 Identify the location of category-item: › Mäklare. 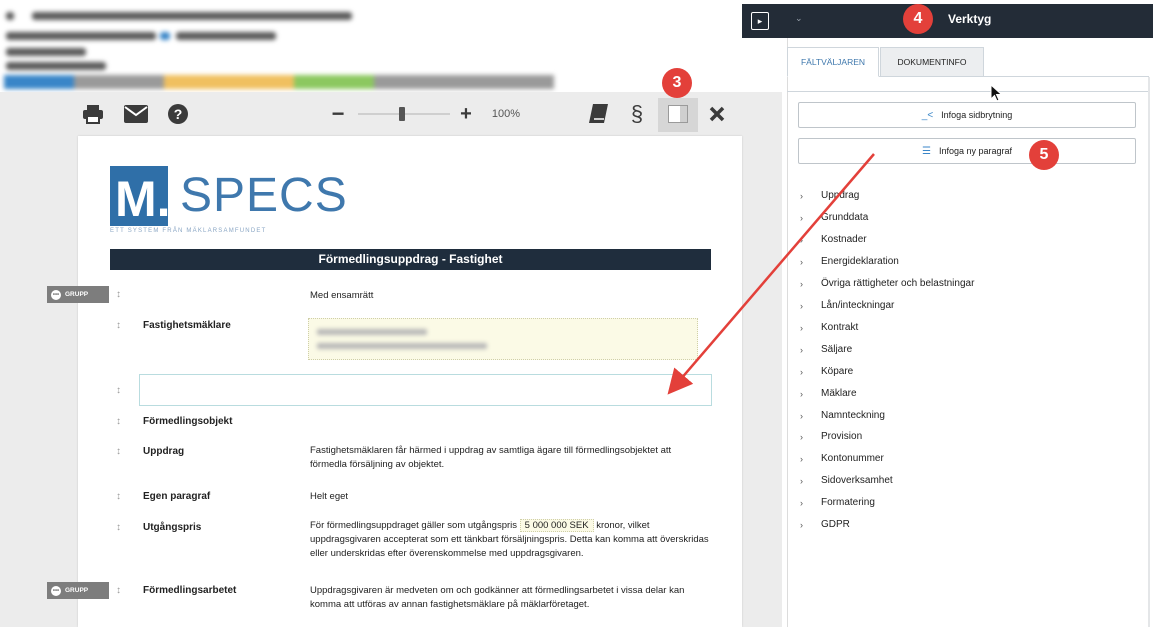
(828, 393).